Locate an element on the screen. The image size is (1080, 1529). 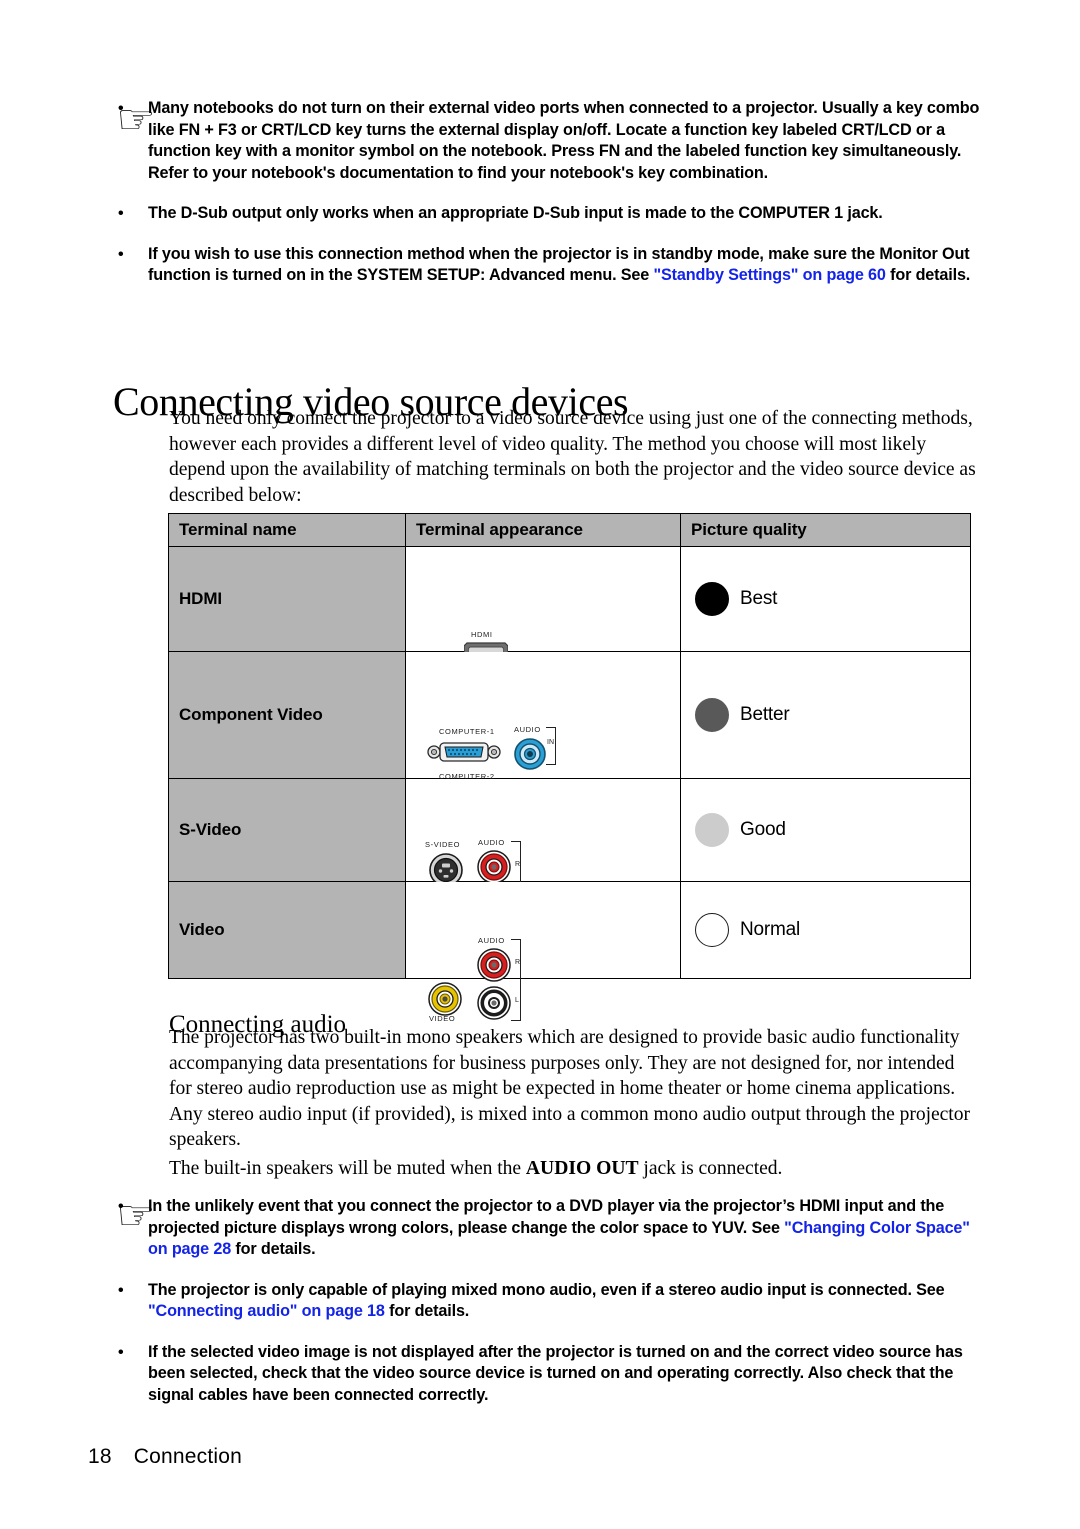
footer-page-number: 18 is located at coordinates (100, 1456).